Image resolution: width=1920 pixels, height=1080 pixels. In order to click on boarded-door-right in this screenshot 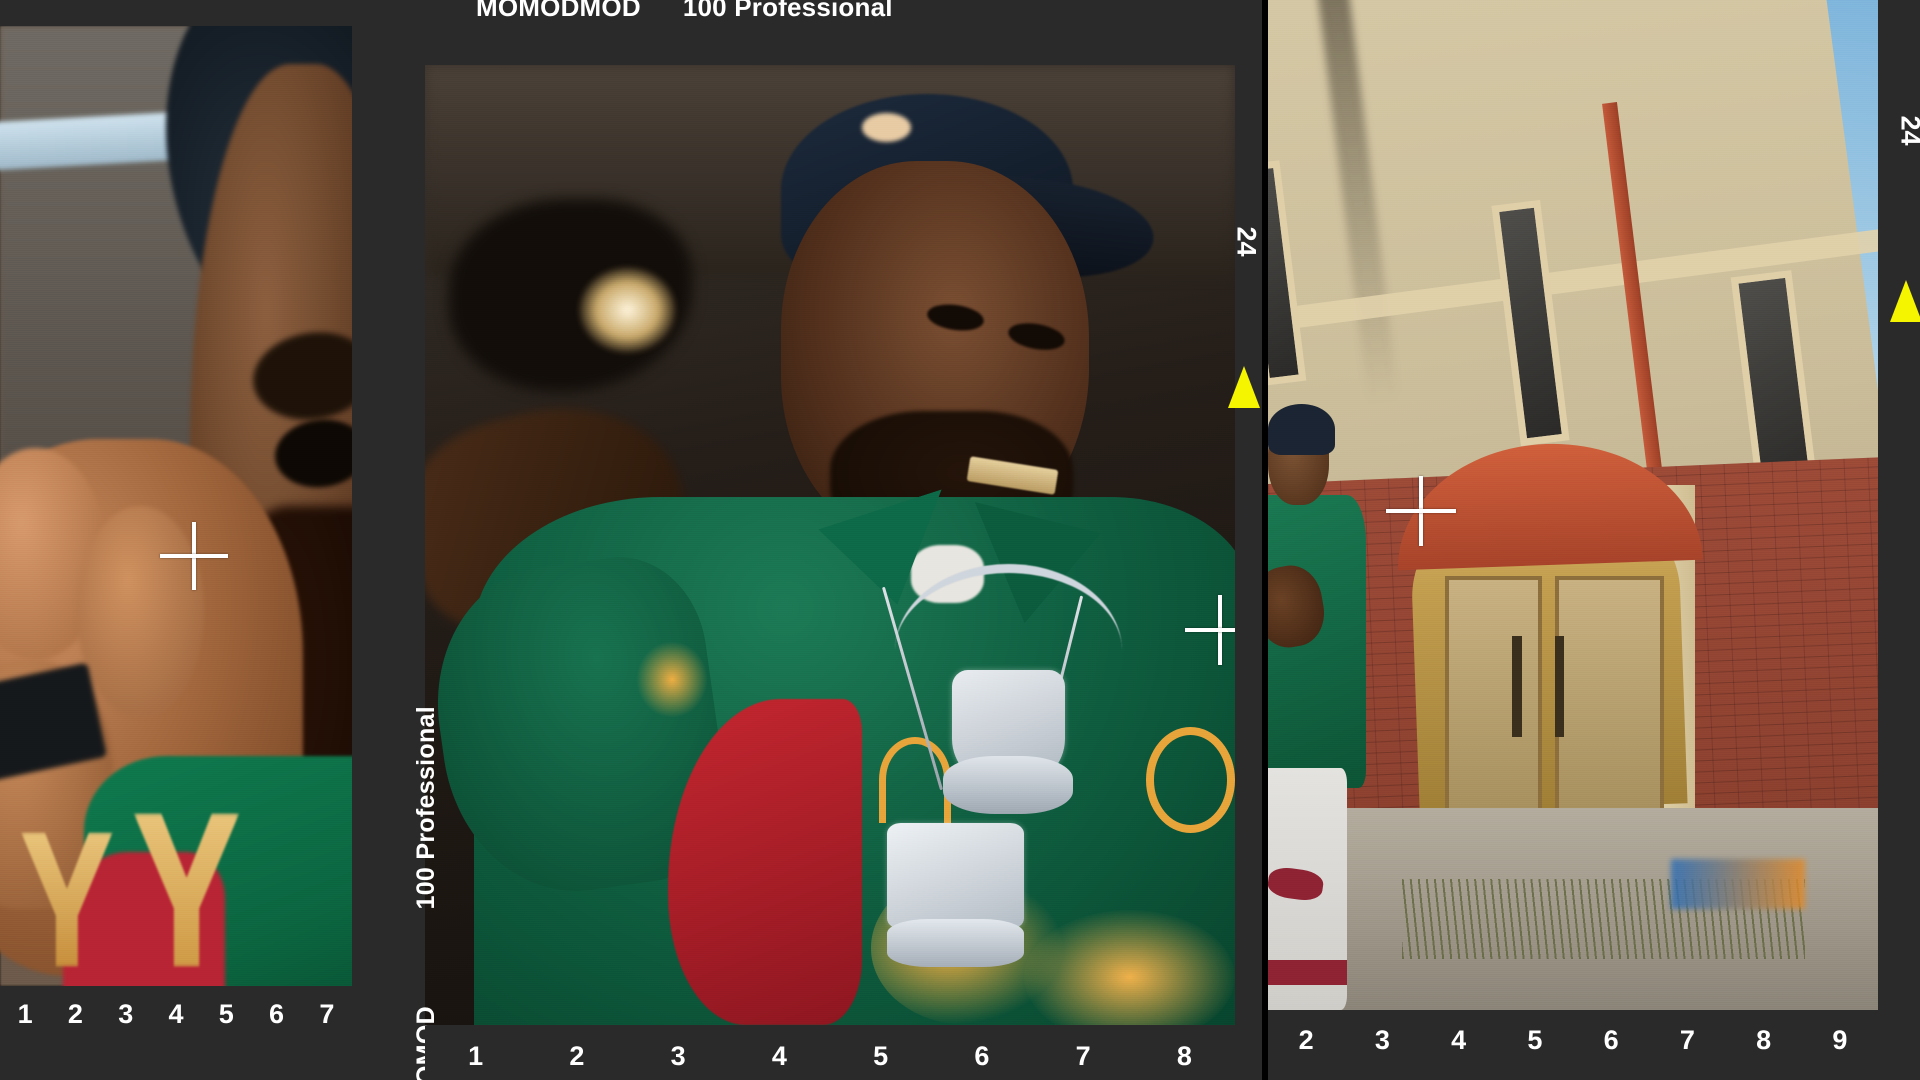, I will do `click(1609, 697)`.